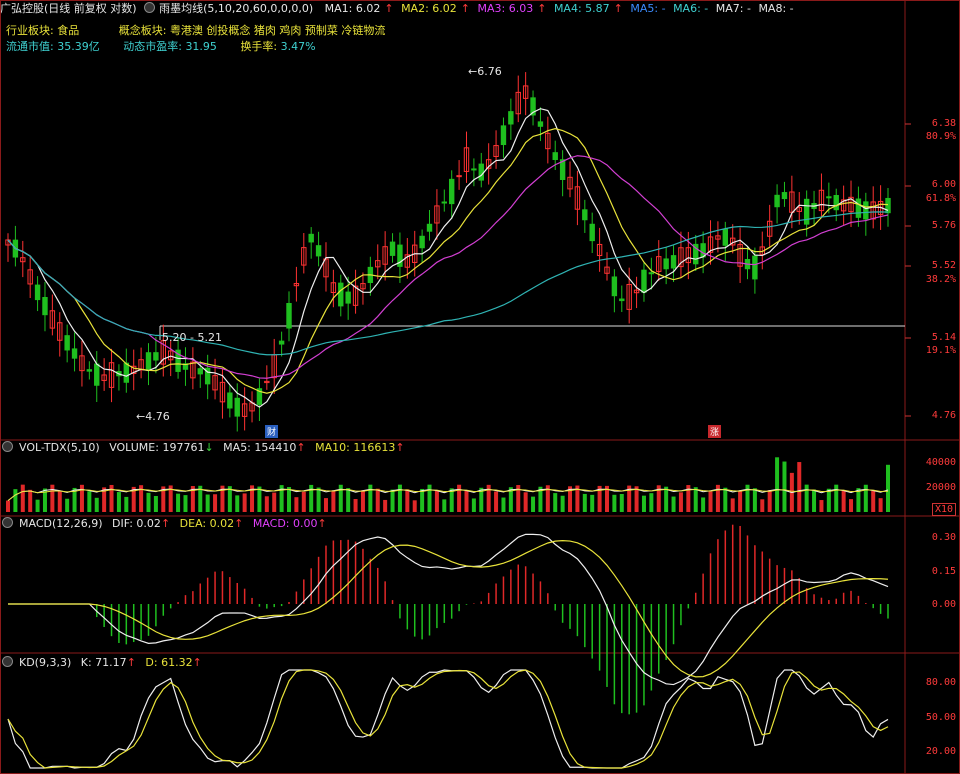 Image resolution: width=960 pixels, height=774 pixels. I want to click on macd-dif: DIF: 0.02, so click(136, 523).